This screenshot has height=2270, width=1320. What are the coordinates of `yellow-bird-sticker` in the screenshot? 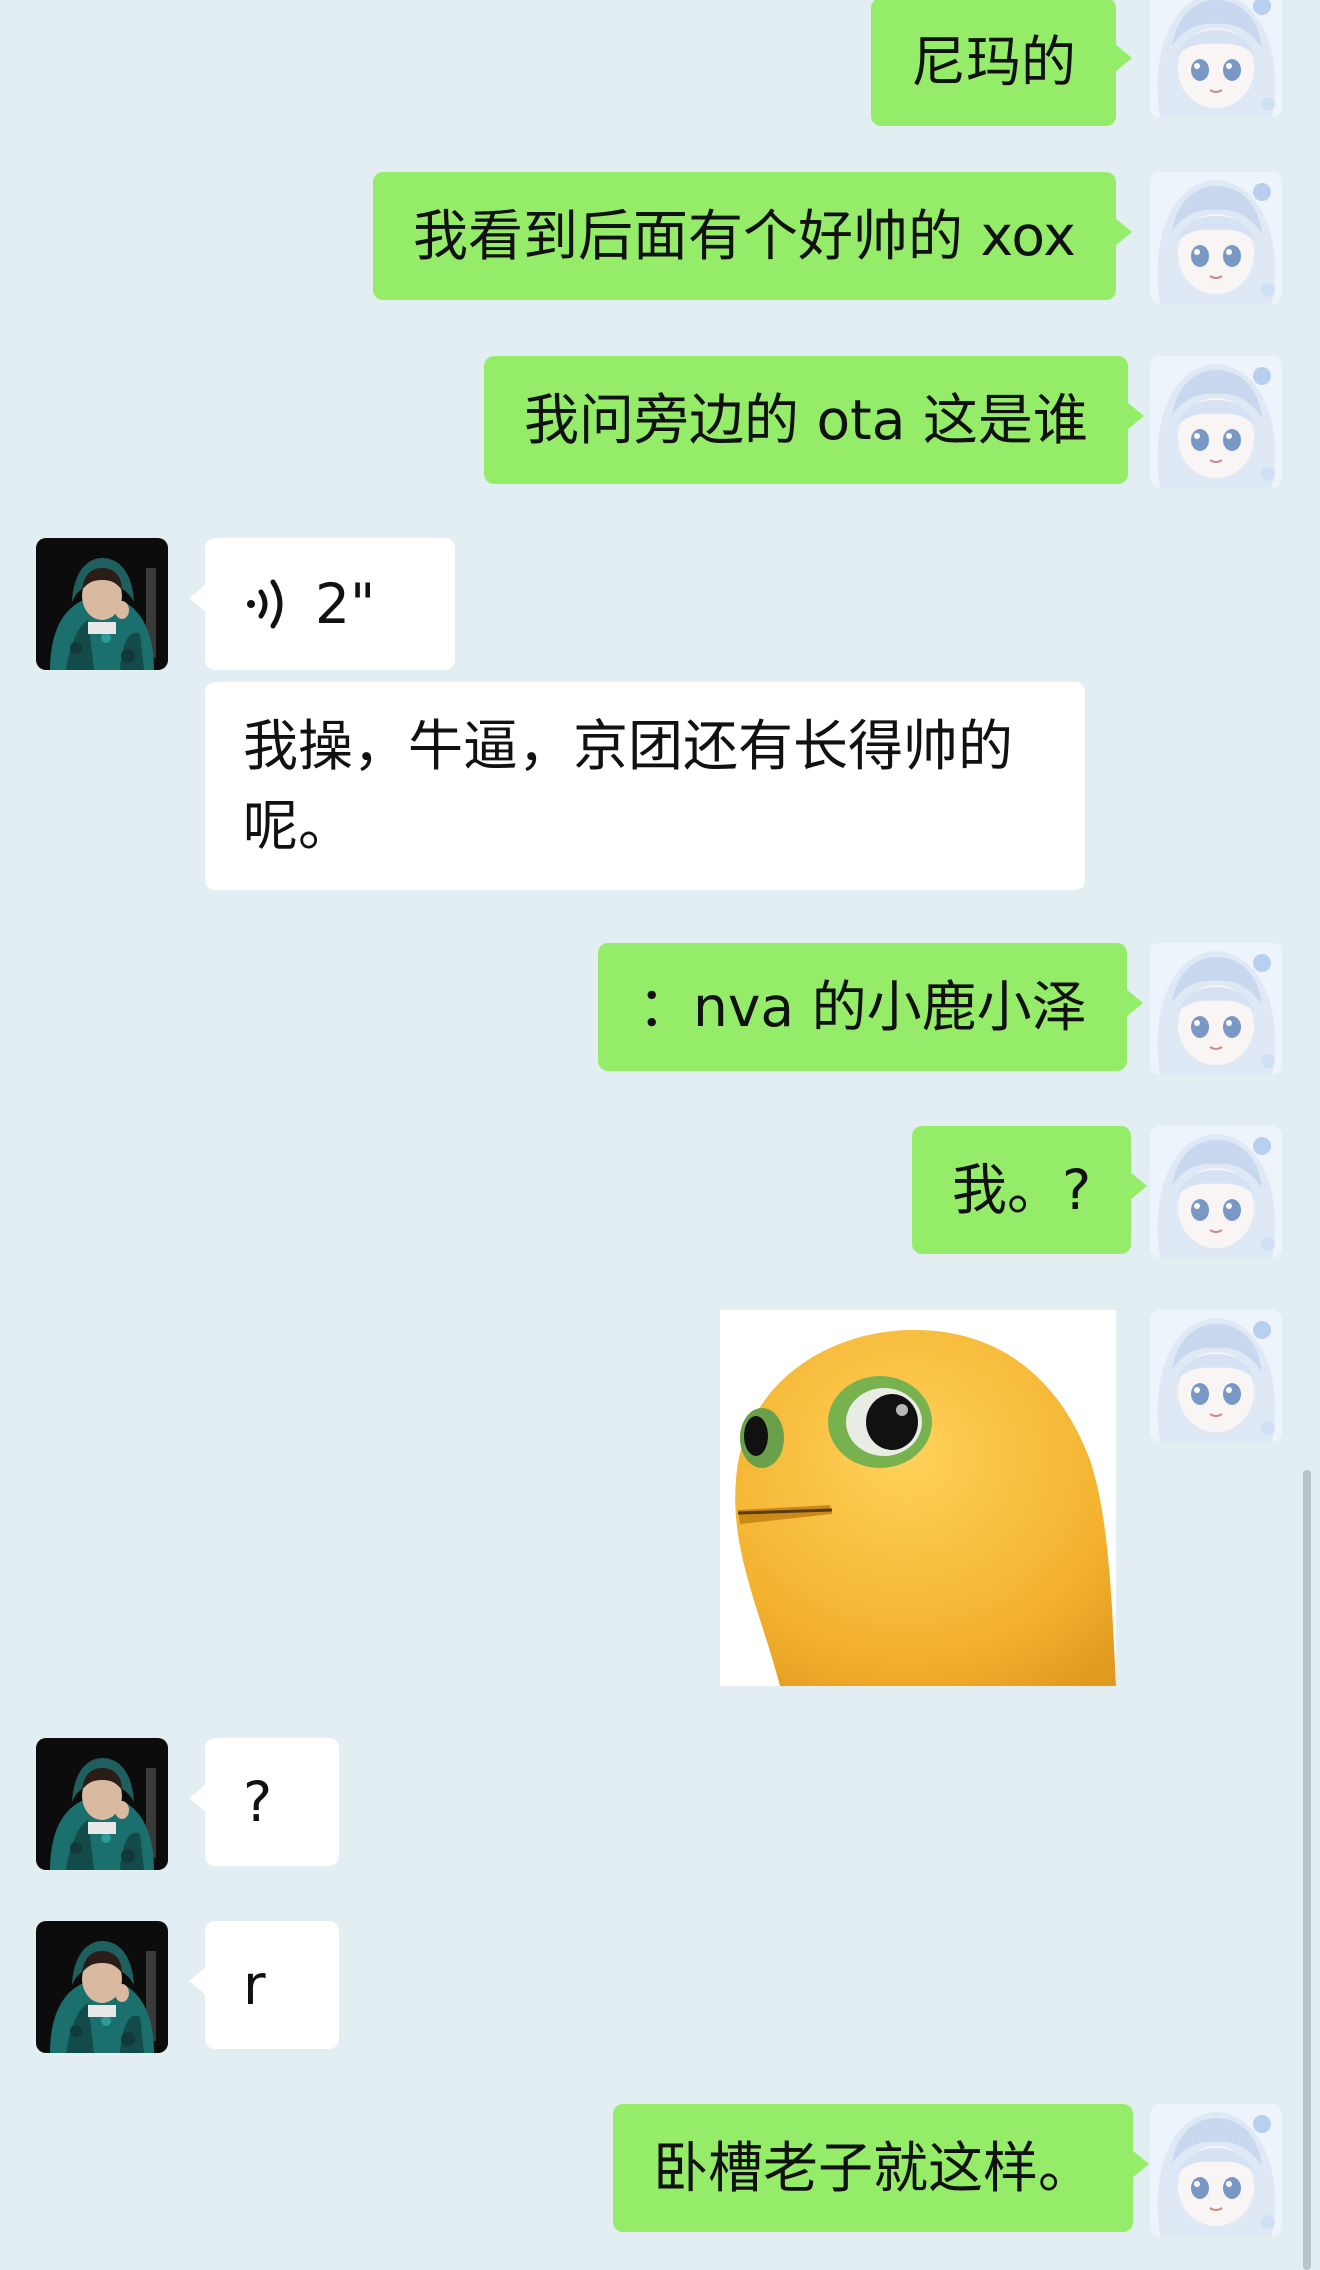 It's located at (918, 1498).